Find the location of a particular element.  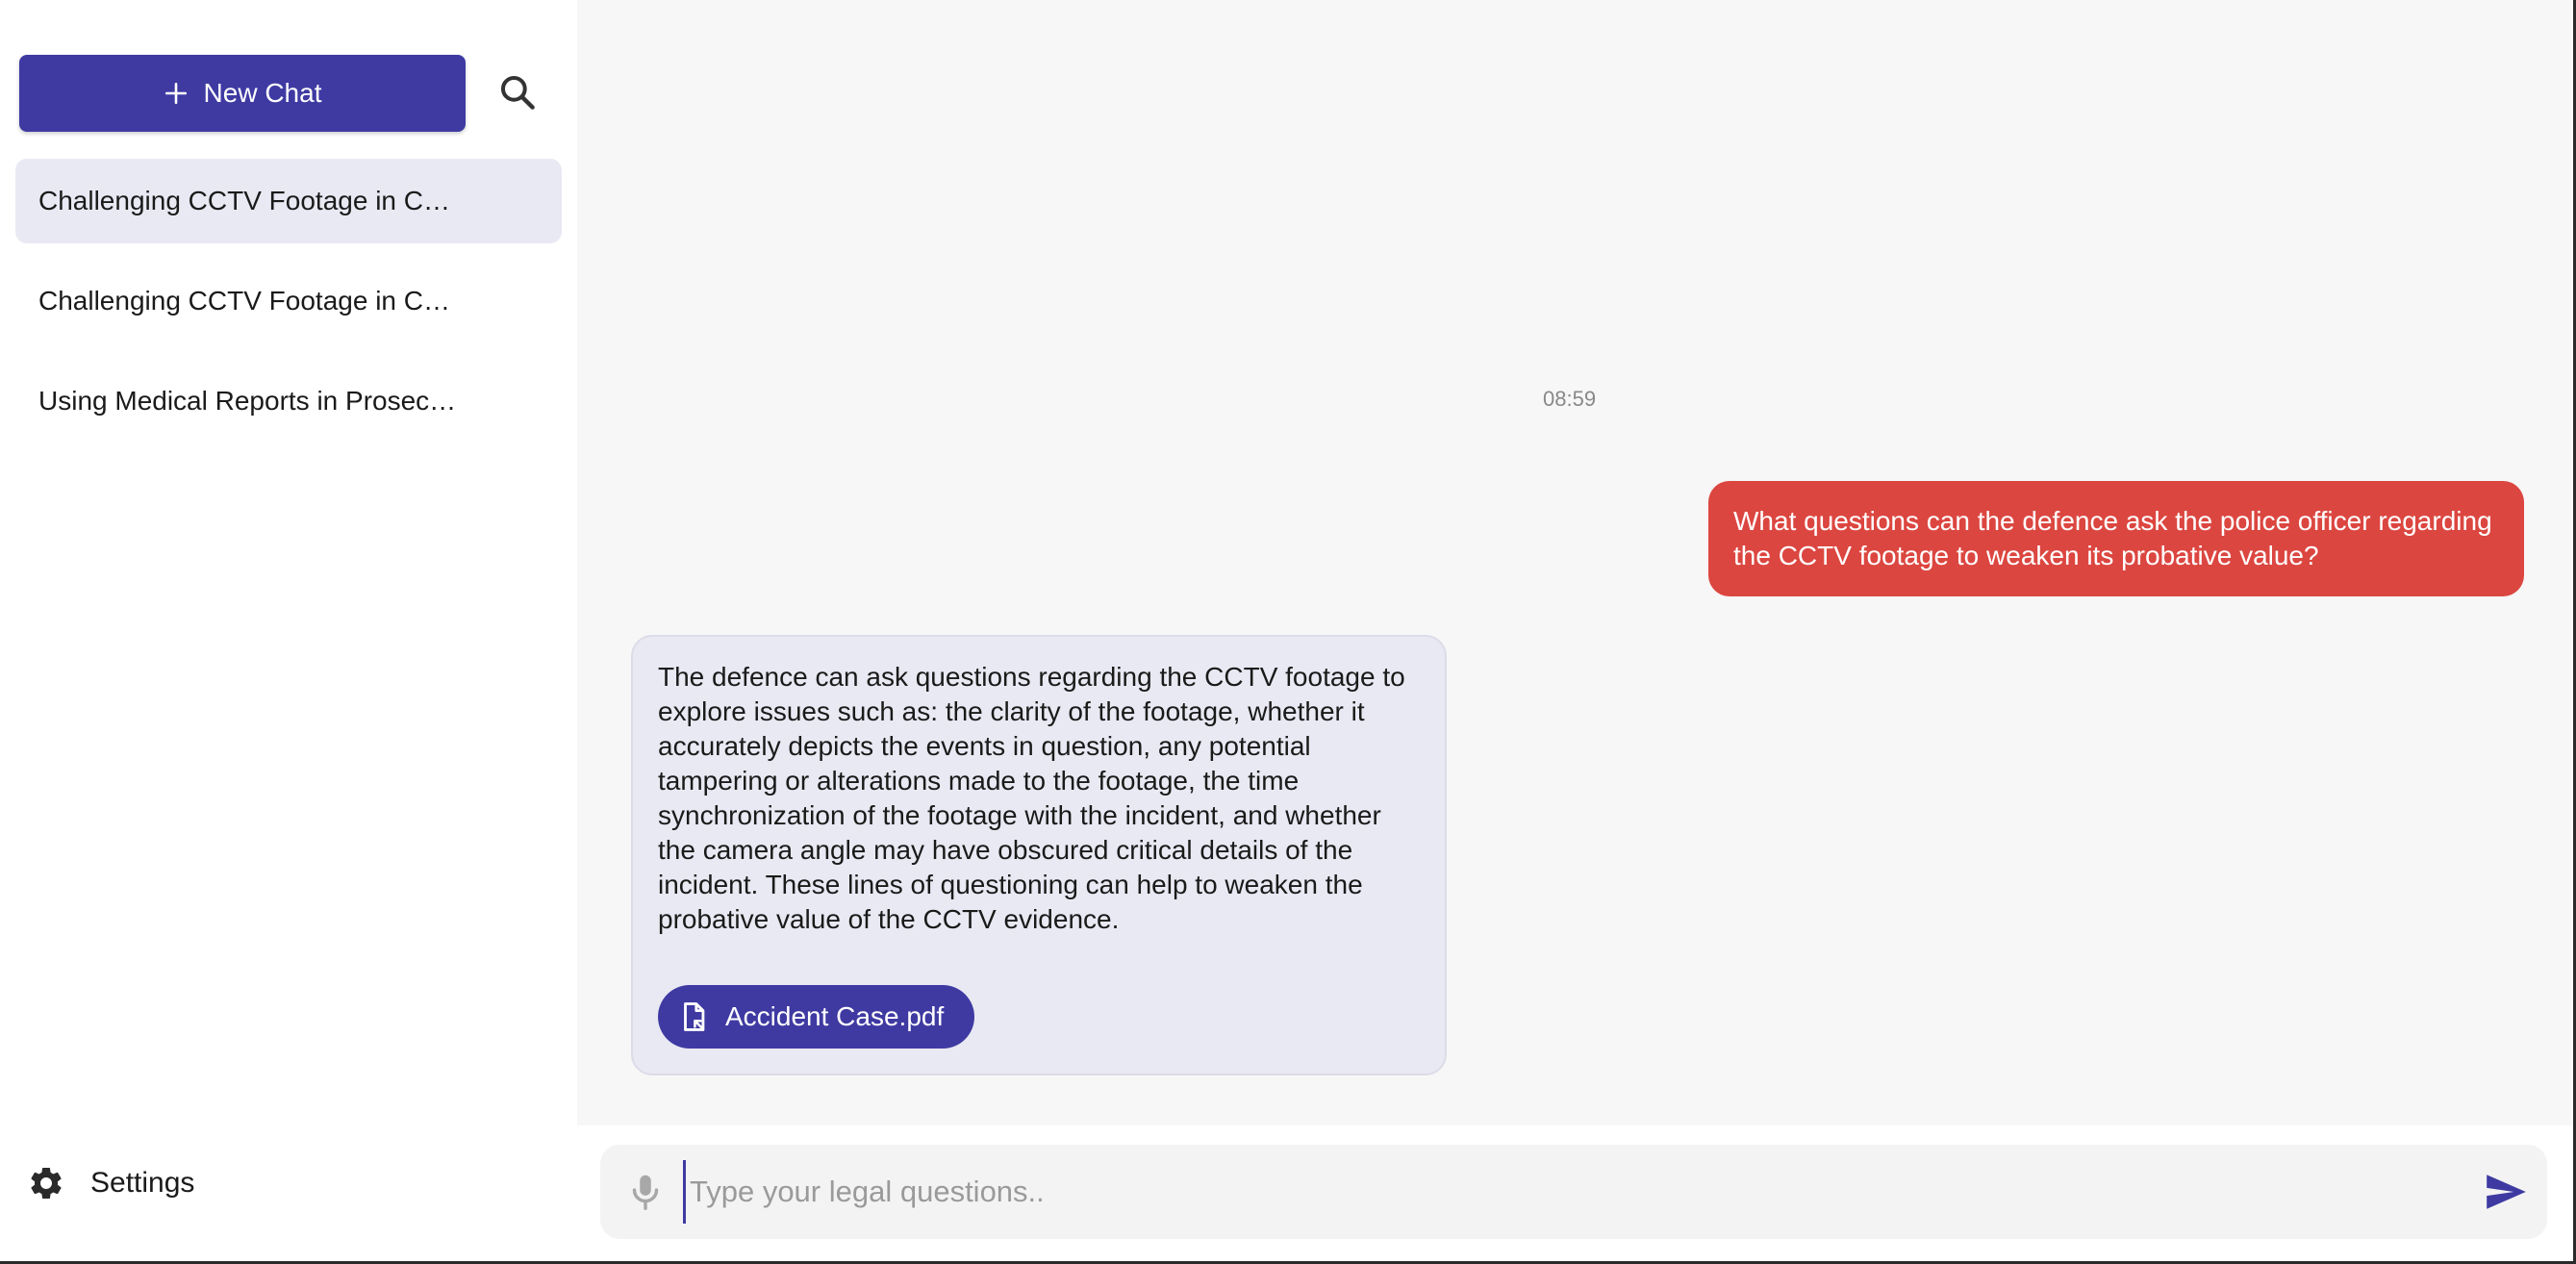

message-timestamp: 08:59 is located at coordinates (1570, 399).